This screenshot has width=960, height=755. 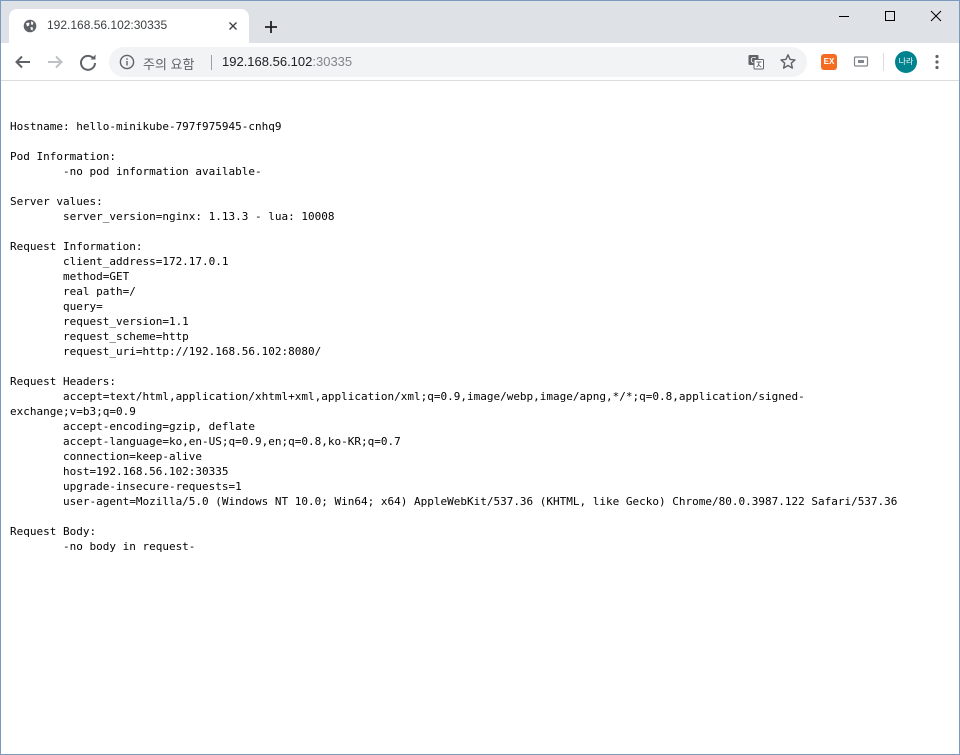 What do you see at coordinates (127, 62) in the screenshot?
I see `info-icon` at bounding box center [127, 62].